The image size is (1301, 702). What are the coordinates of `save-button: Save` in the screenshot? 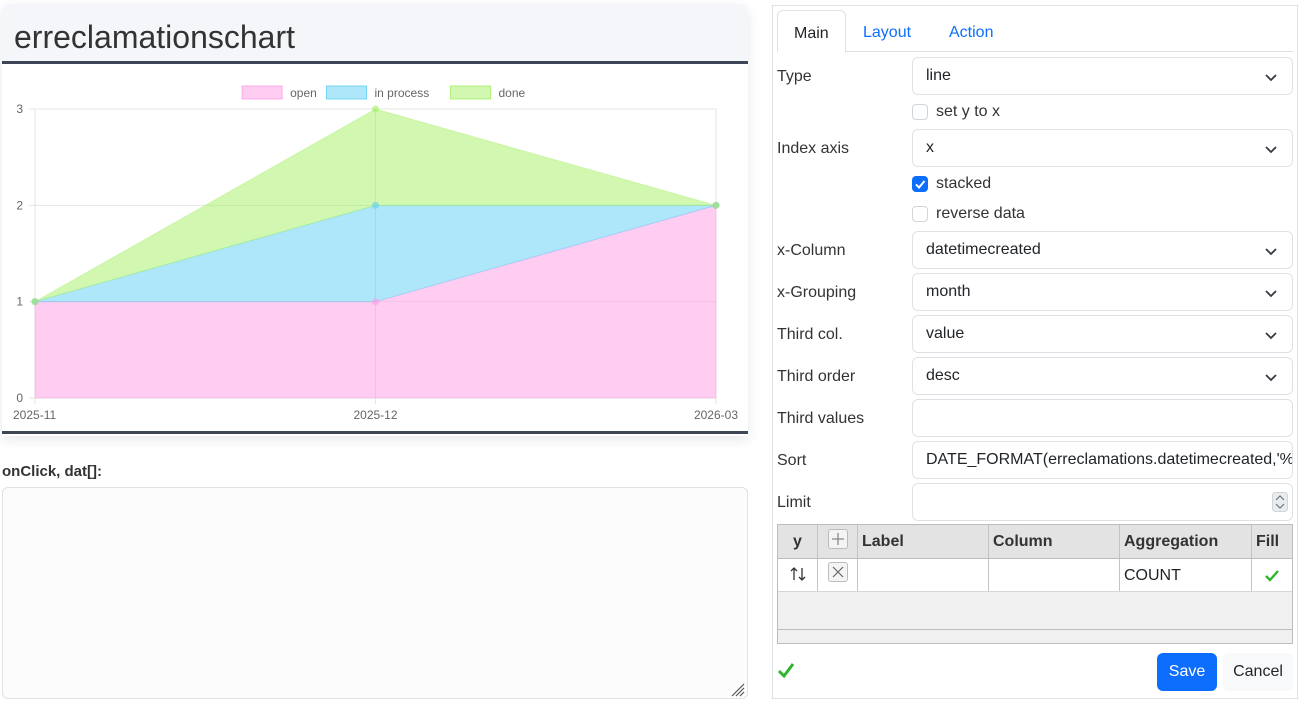 It's located at (1187, 672).